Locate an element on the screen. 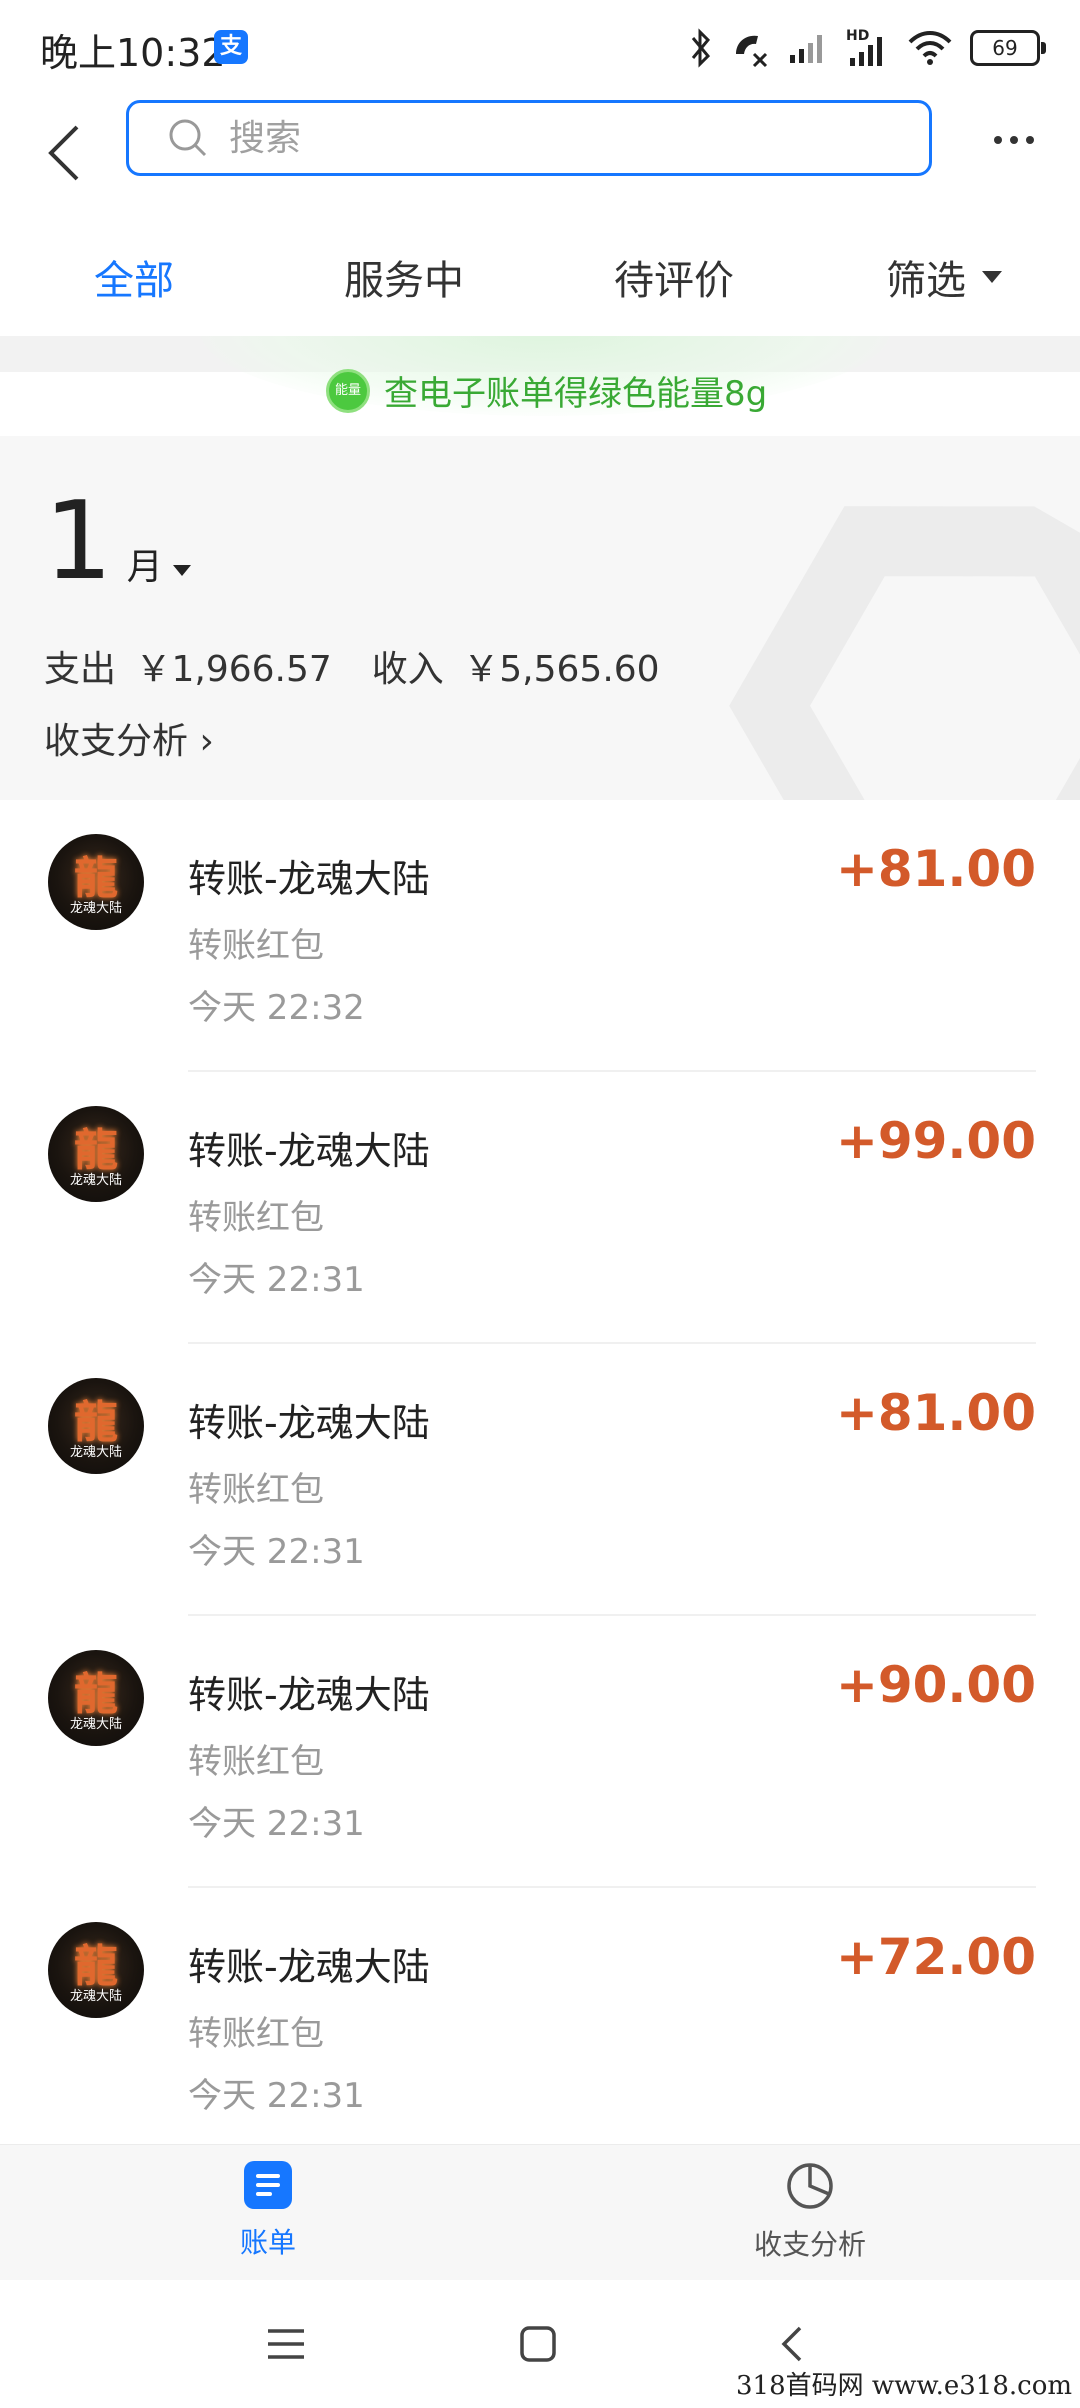  bills-icon is located at coordinates (268, 2185).